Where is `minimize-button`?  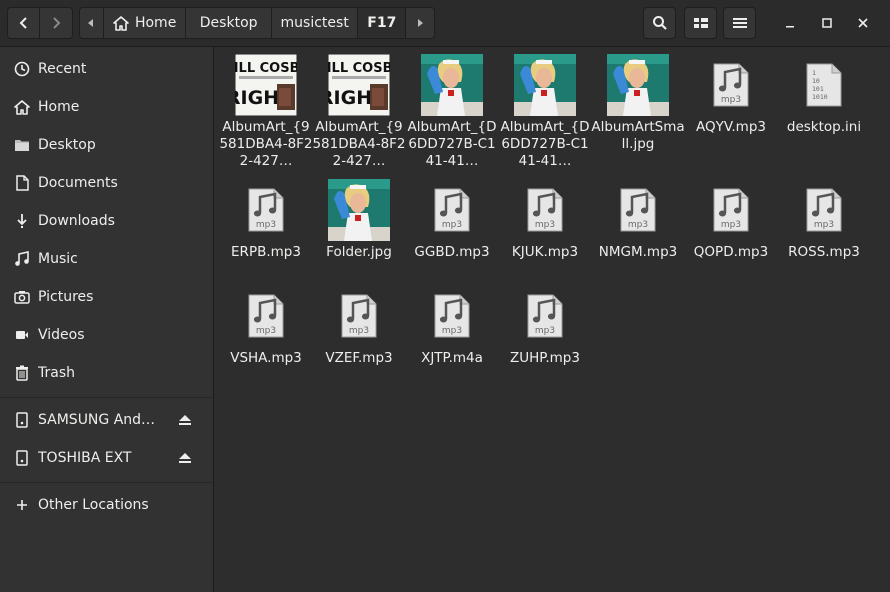
minimize-button is located at coordinates (790, 23).